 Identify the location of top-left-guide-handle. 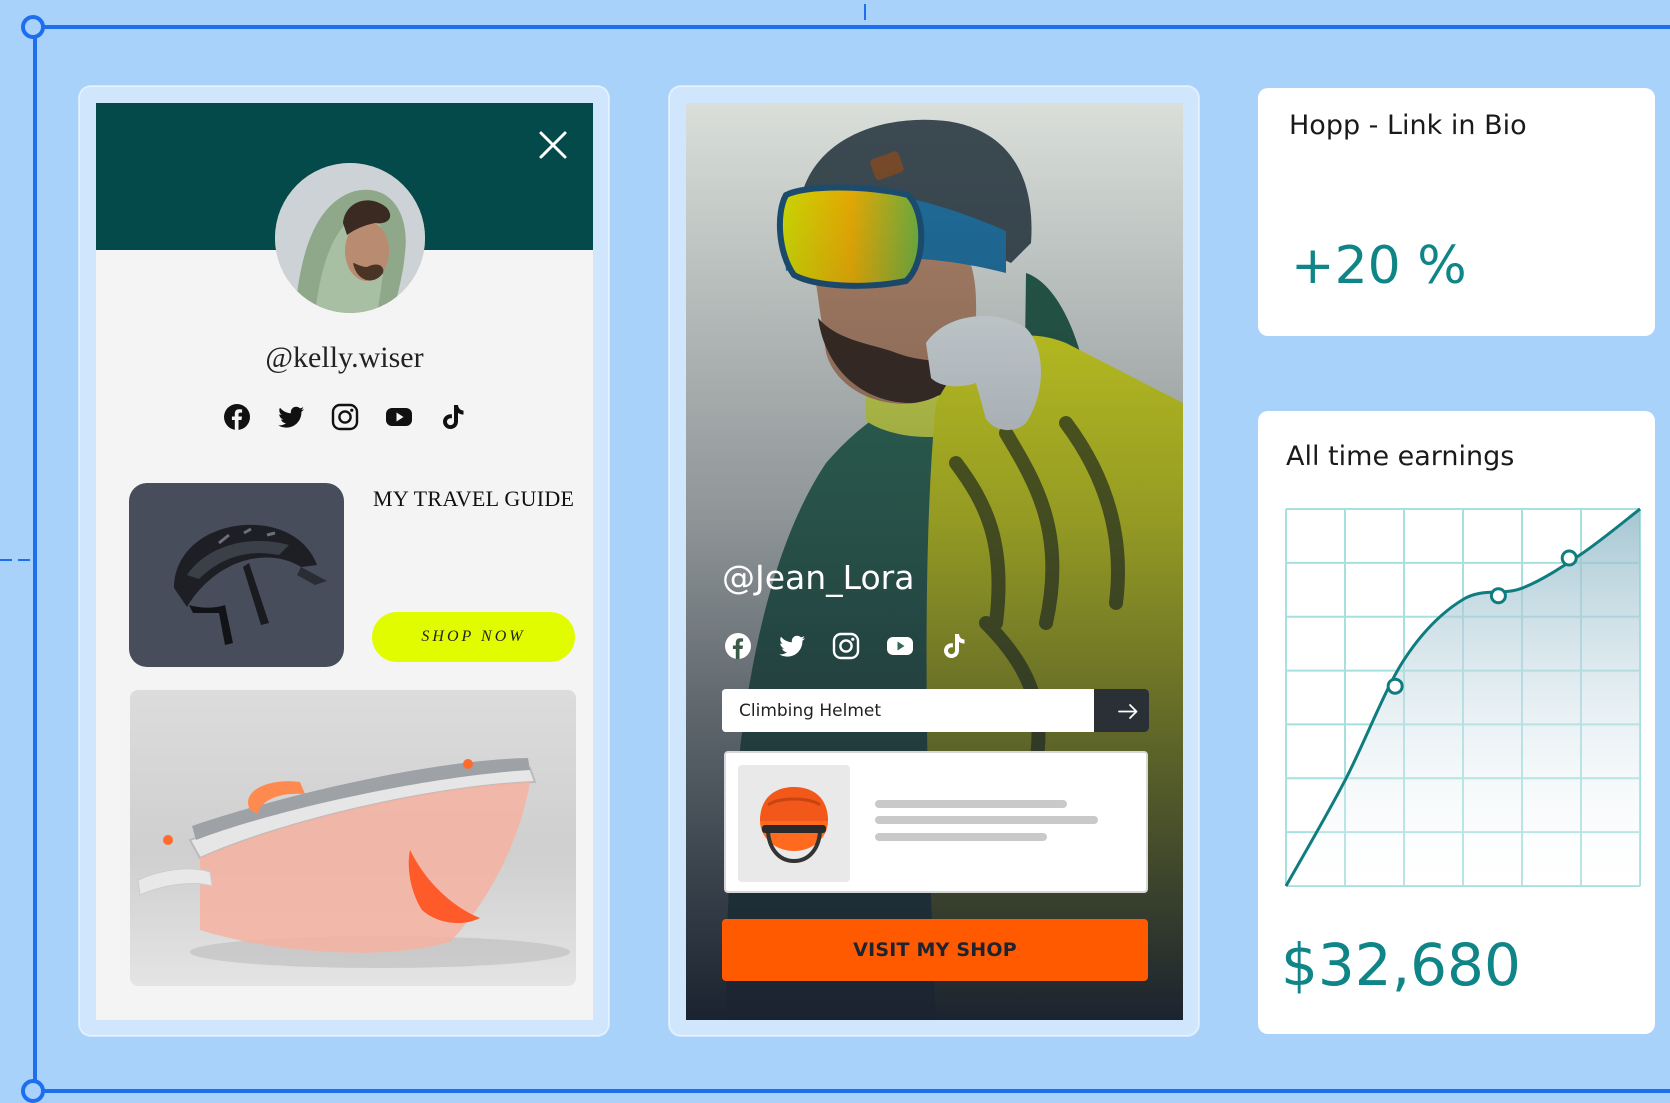
(33, 27).